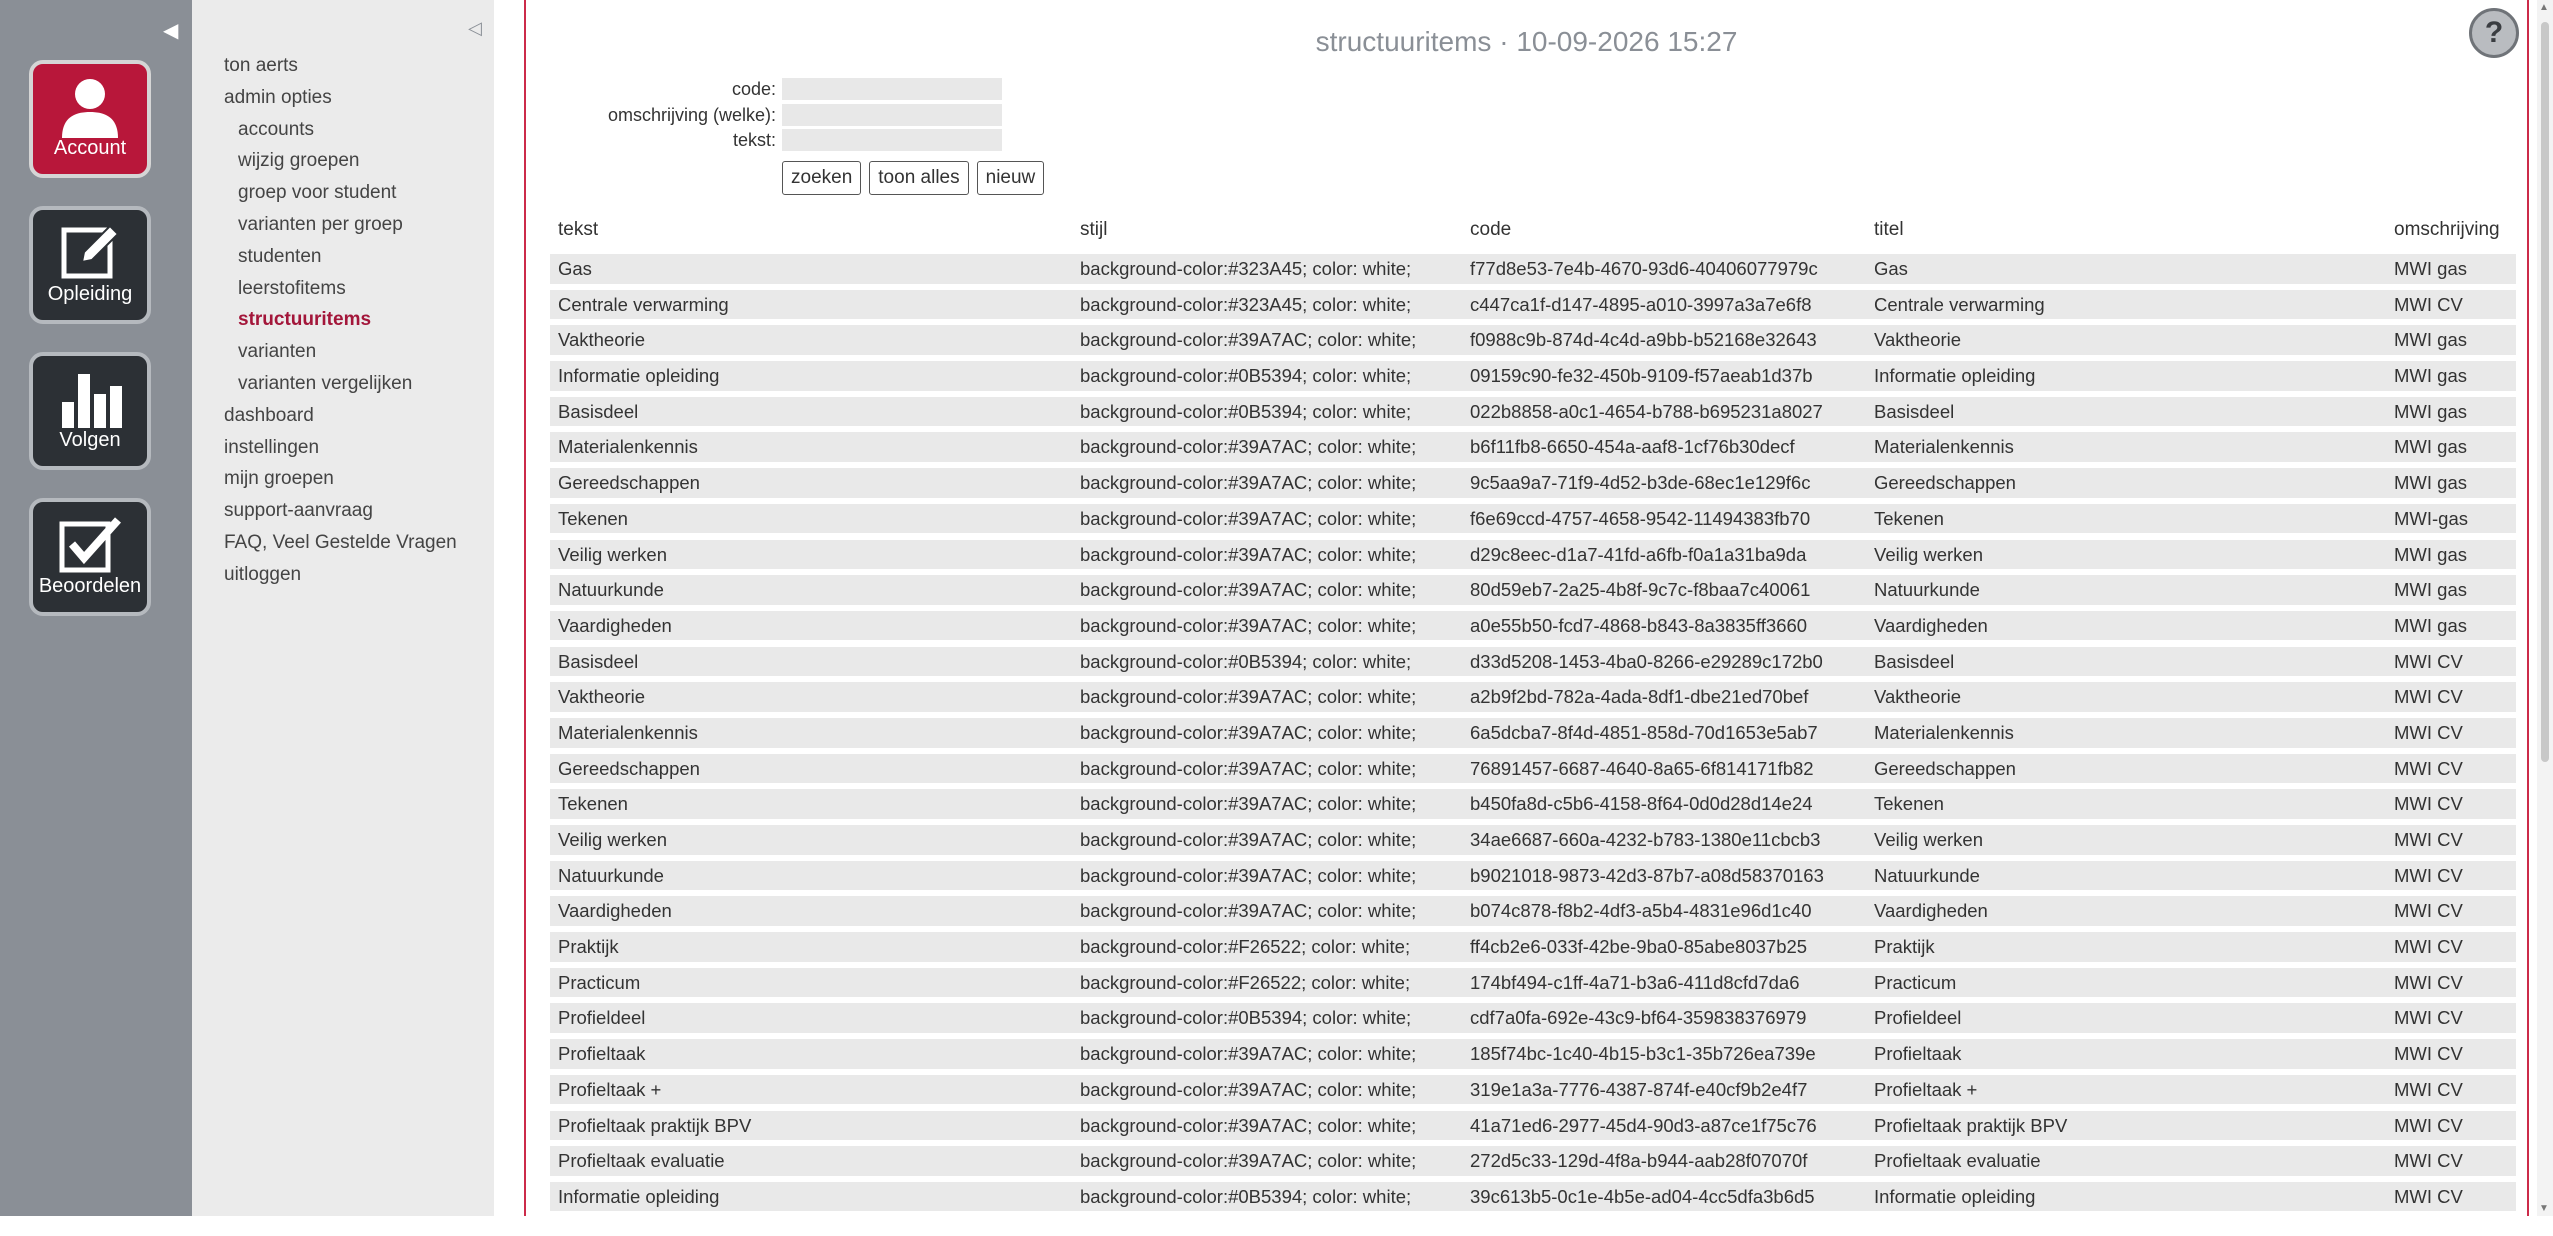 The image size is (2553, 1236). Describe the element at coordinates (639, 376) in the screenshot. I see `cell-tekst: Informatie opleiding` at that location.